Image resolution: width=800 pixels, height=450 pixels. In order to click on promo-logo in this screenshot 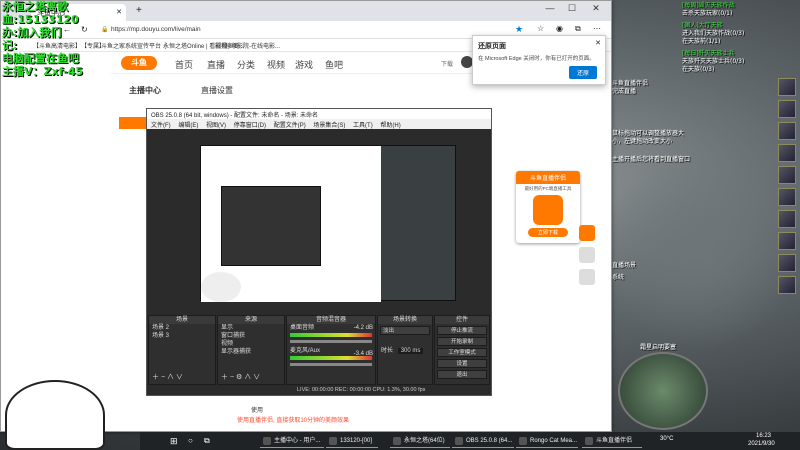, I will do `click(548, 210)`.